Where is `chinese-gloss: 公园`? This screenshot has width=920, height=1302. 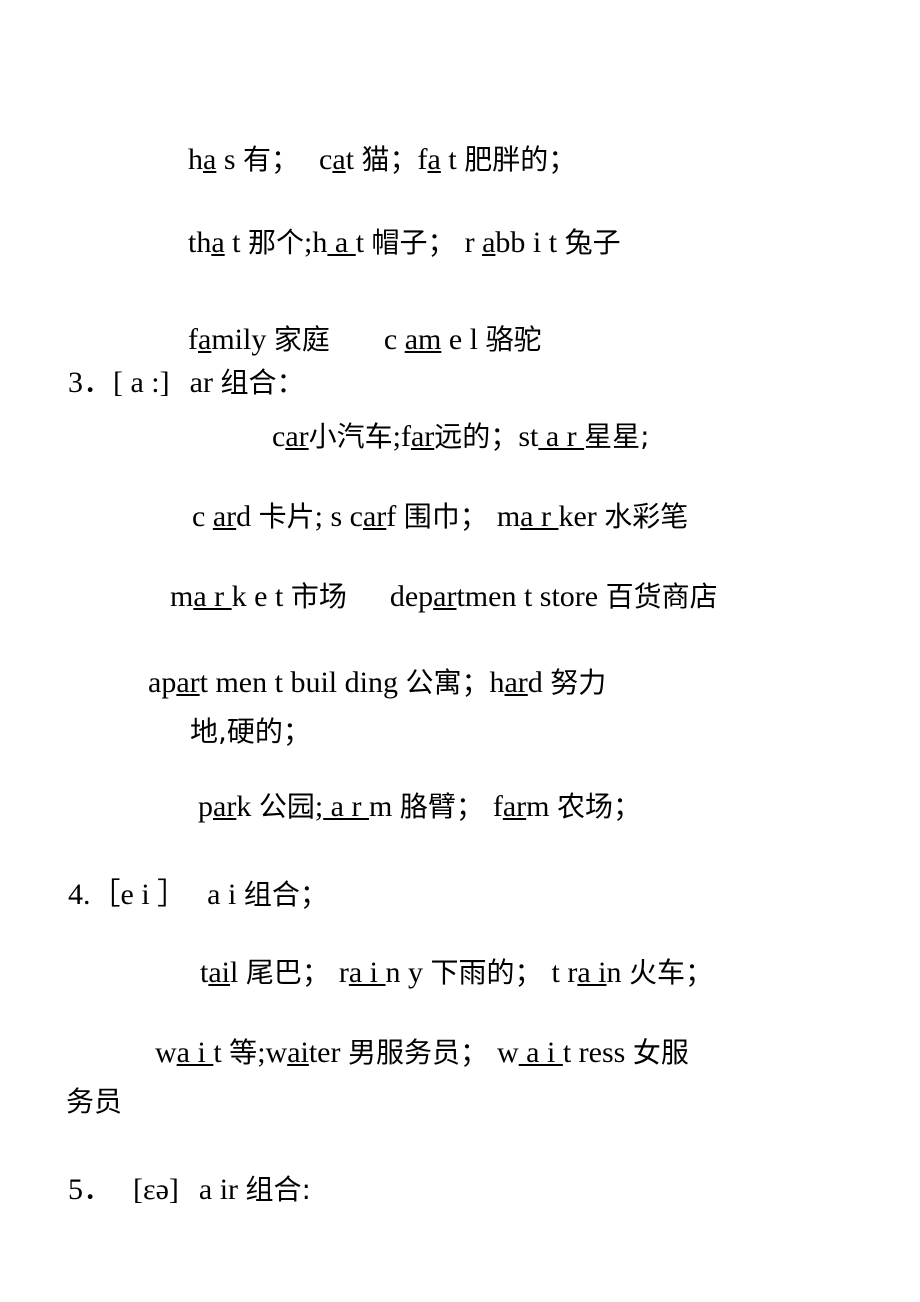
chinese-gloss: 公园 is located at coordinates (286, 806).